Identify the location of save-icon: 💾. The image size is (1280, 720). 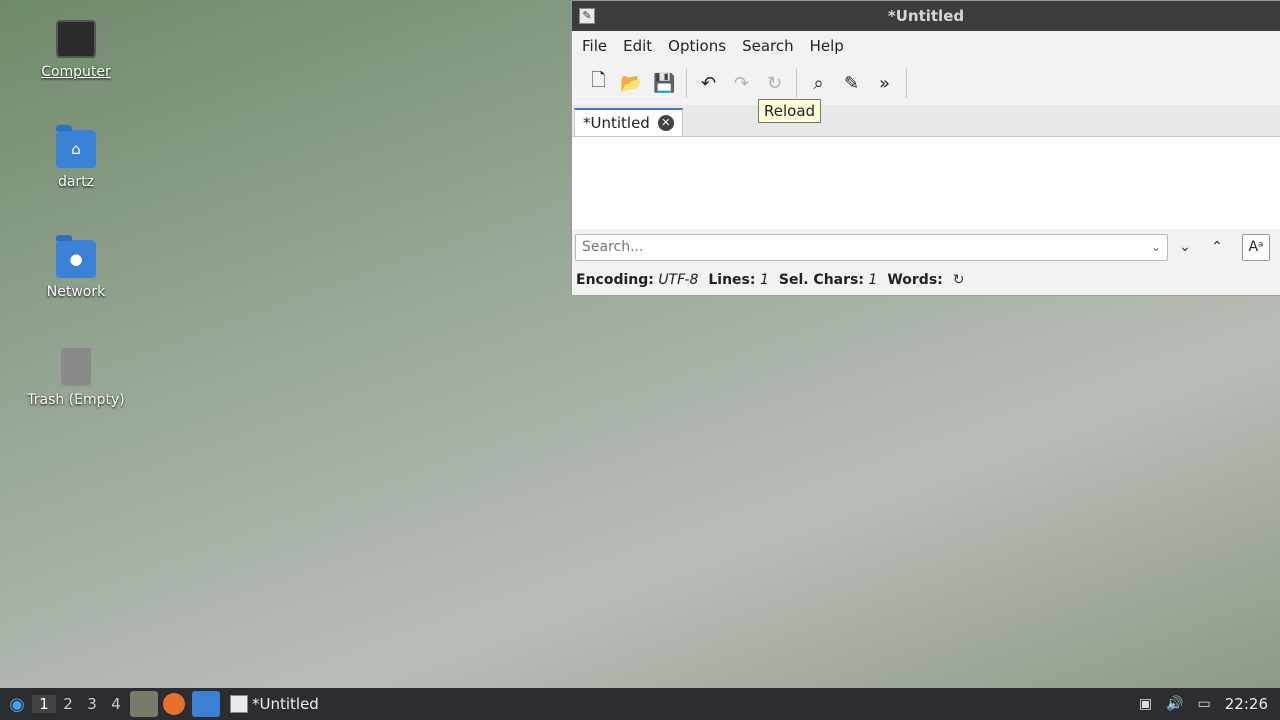
(664, 83).